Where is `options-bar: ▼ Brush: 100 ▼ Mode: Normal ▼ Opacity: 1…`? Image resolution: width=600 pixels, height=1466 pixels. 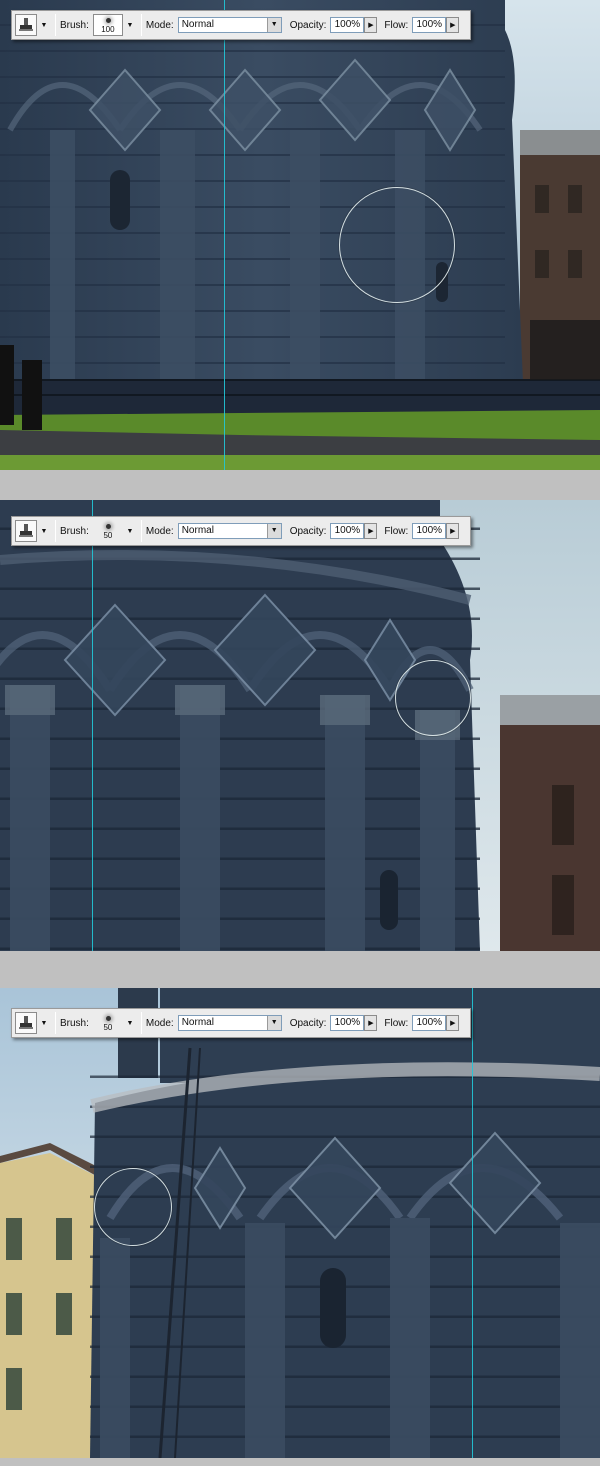
options-bar: ▼ Brush: 100 ▼ Mode: Normal ▼ Opacity: 1… is located at coordinates (241, 25).